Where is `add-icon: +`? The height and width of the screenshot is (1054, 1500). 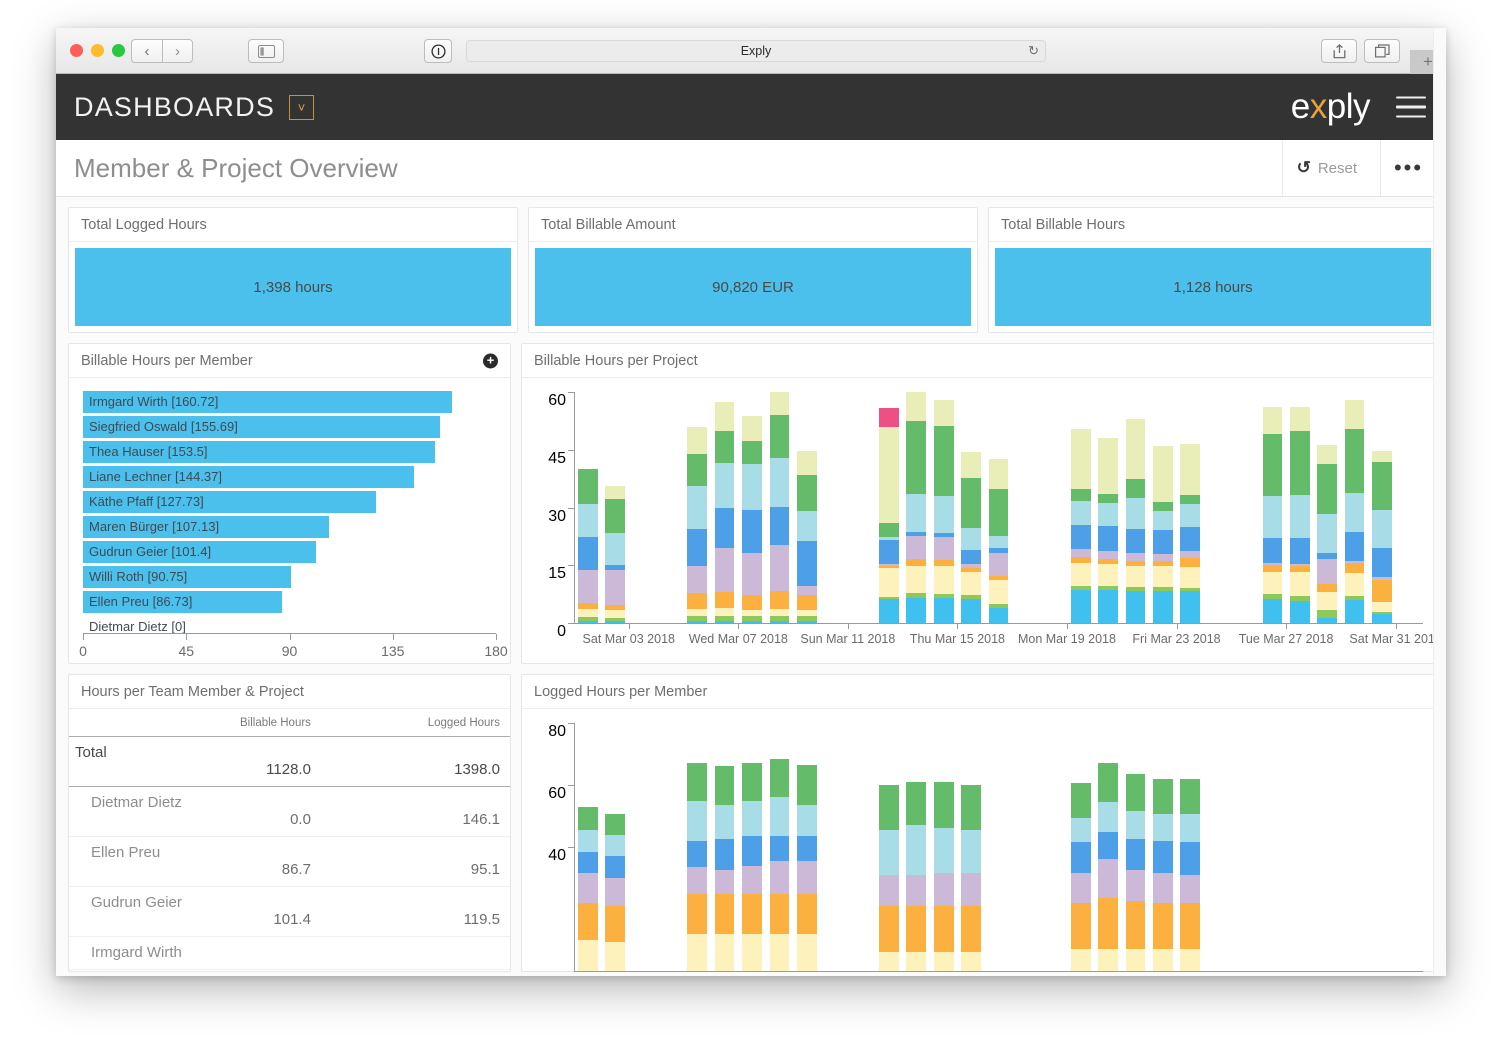
add-icon: + is located at coordinates (490, 360).